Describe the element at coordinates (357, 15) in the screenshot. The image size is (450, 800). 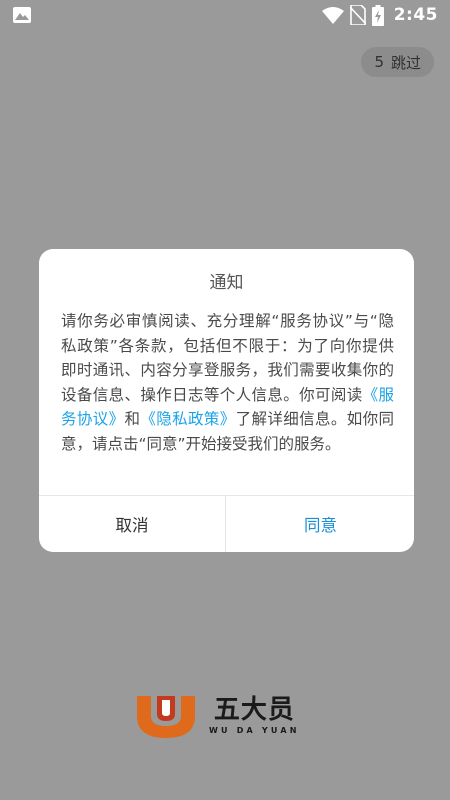
I see `no-sim-icon` at that location.